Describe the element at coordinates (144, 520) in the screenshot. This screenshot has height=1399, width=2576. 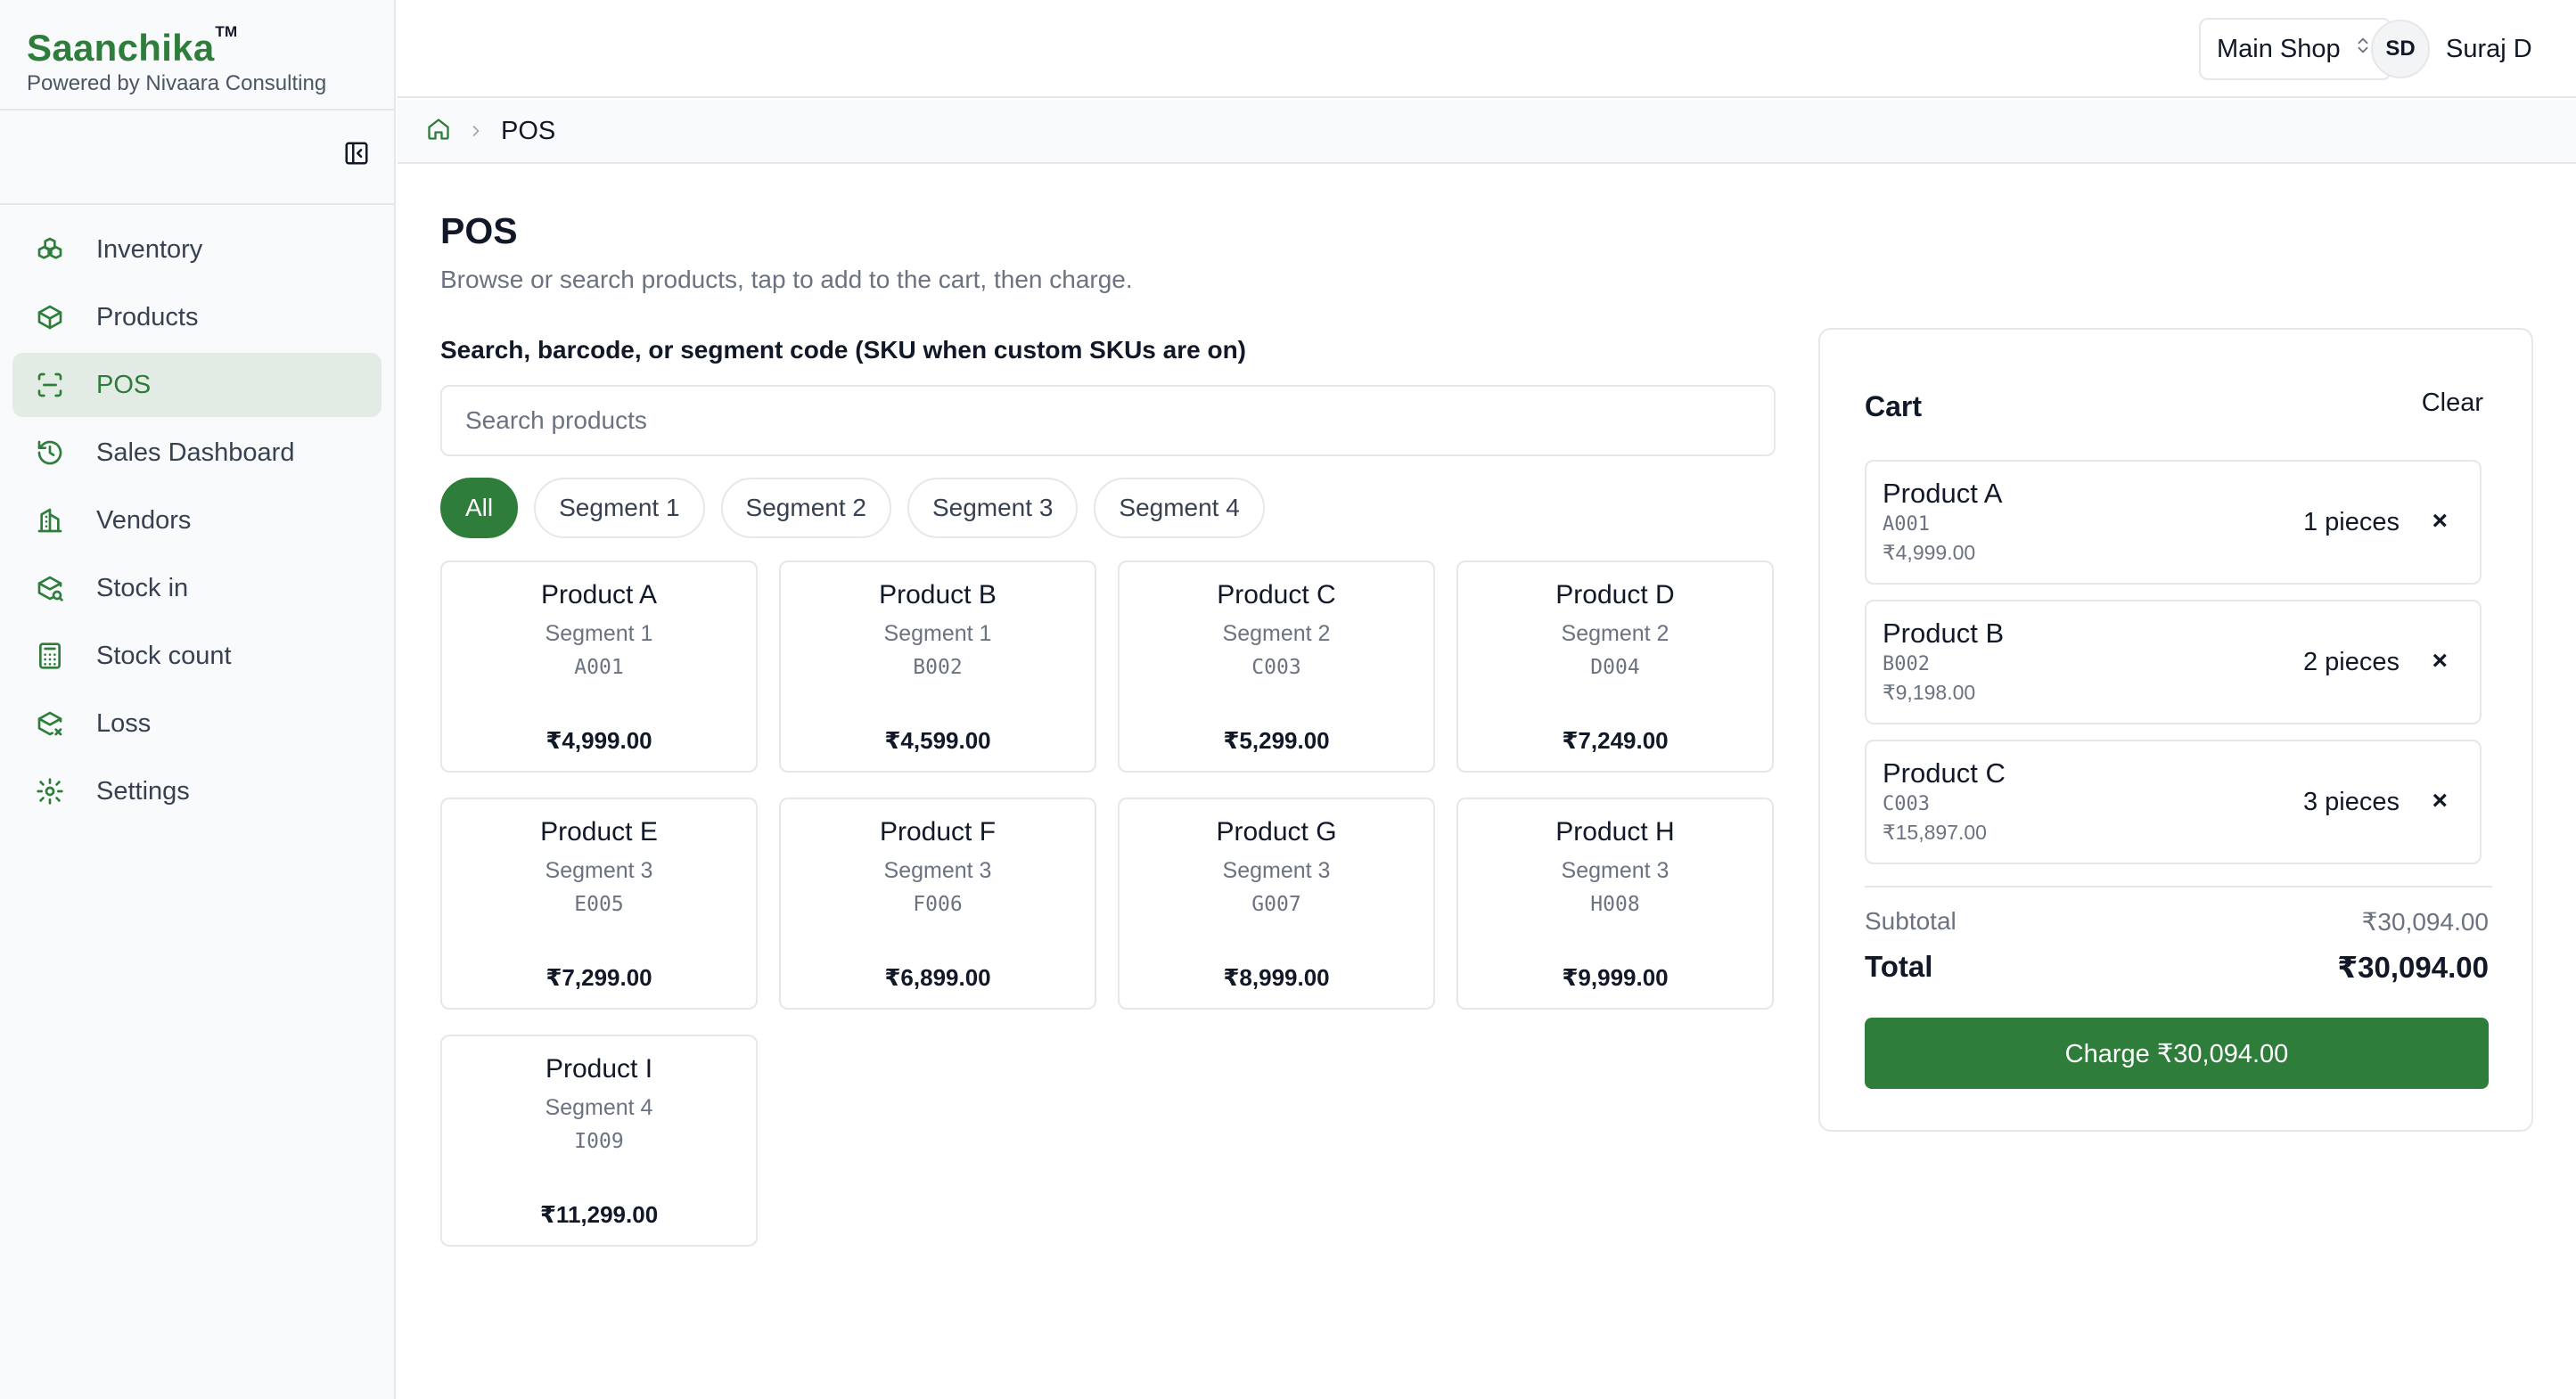
I see `sidebar-item-label: Vendors` at that location.